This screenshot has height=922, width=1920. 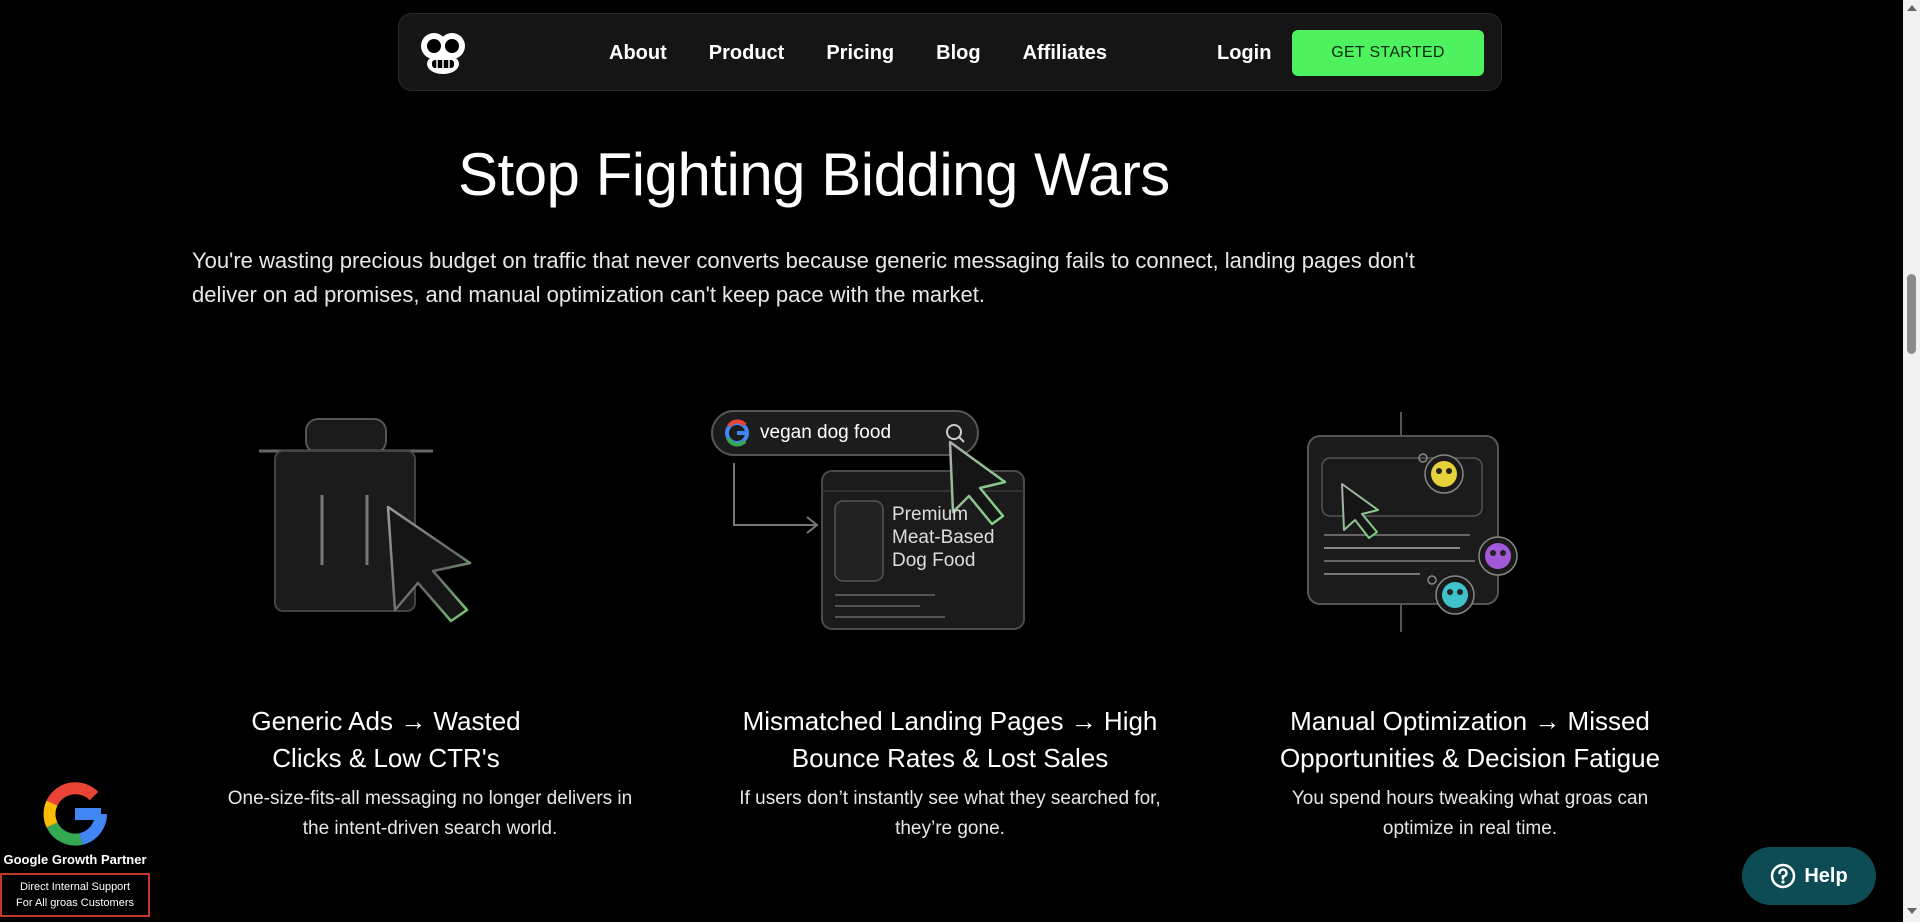 I want to click on card-desc-line: optimize in real time., so click(x=1470, y=828).